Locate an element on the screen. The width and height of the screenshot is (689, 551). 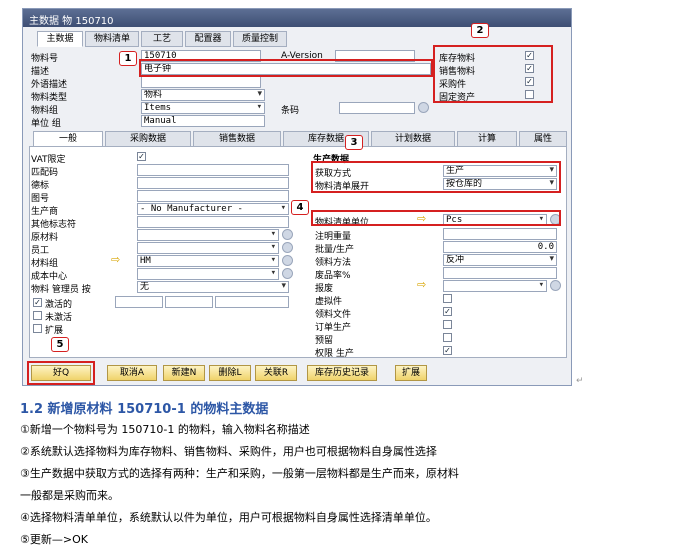
inventory-history-button: 库存历史记录 is located at coordinates (342, 373).